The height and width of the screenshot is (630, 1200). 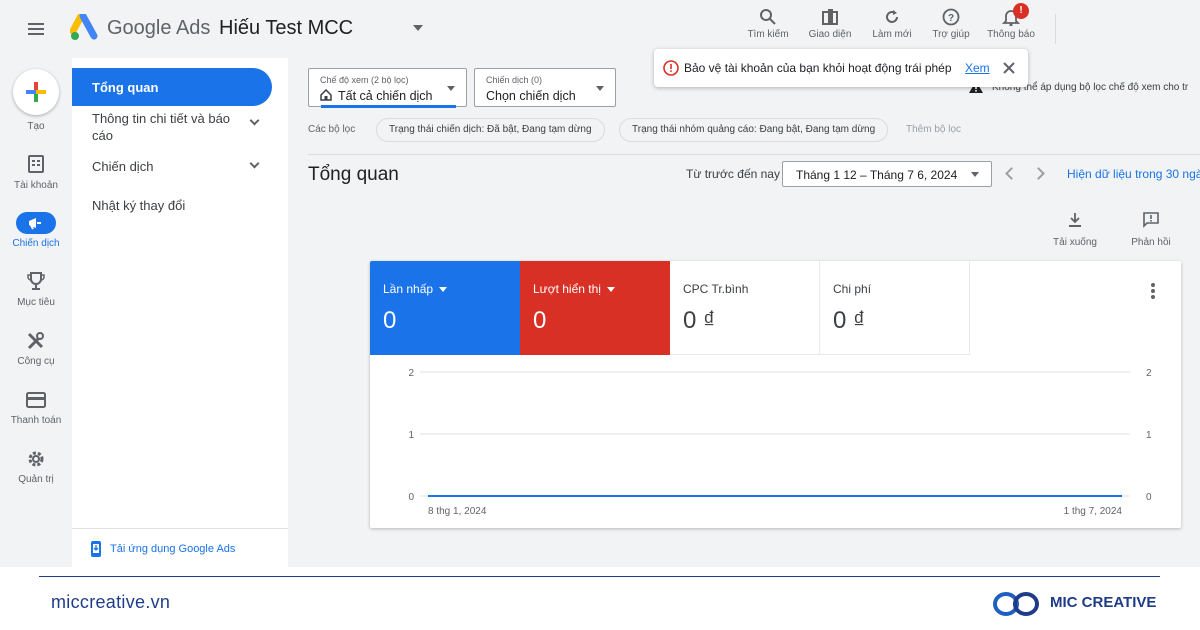 I want to click on trophy-icon, so click(x=36, y=281).